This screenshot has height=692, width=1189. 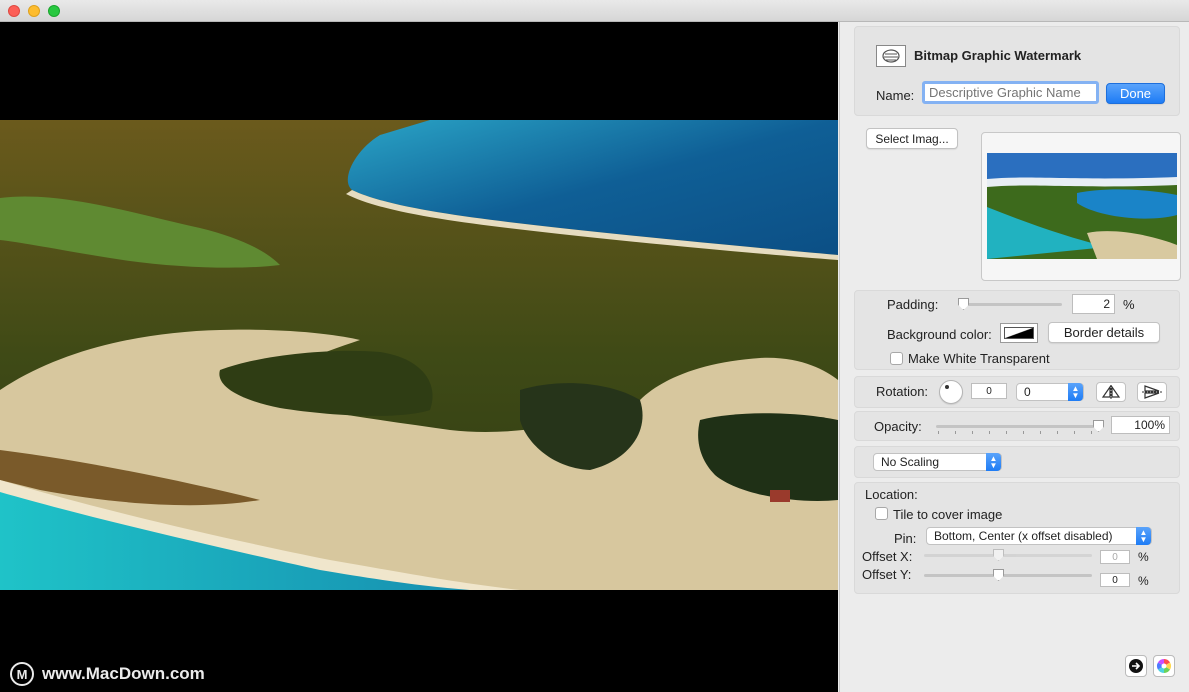 What do you see at coordinates (881, 513) in the screenshot?
I see `tile-to-cover-checkbox` at bounding box center [881, 513].